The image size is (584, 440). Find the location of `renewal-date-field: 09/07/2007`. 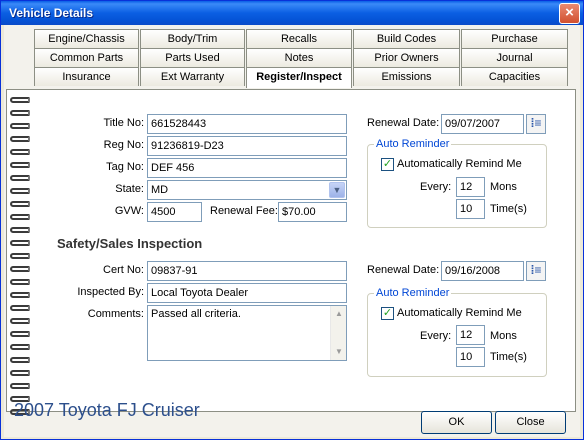

renewal-date-field: 09/07/2007 is located at coordinates (482, 124).